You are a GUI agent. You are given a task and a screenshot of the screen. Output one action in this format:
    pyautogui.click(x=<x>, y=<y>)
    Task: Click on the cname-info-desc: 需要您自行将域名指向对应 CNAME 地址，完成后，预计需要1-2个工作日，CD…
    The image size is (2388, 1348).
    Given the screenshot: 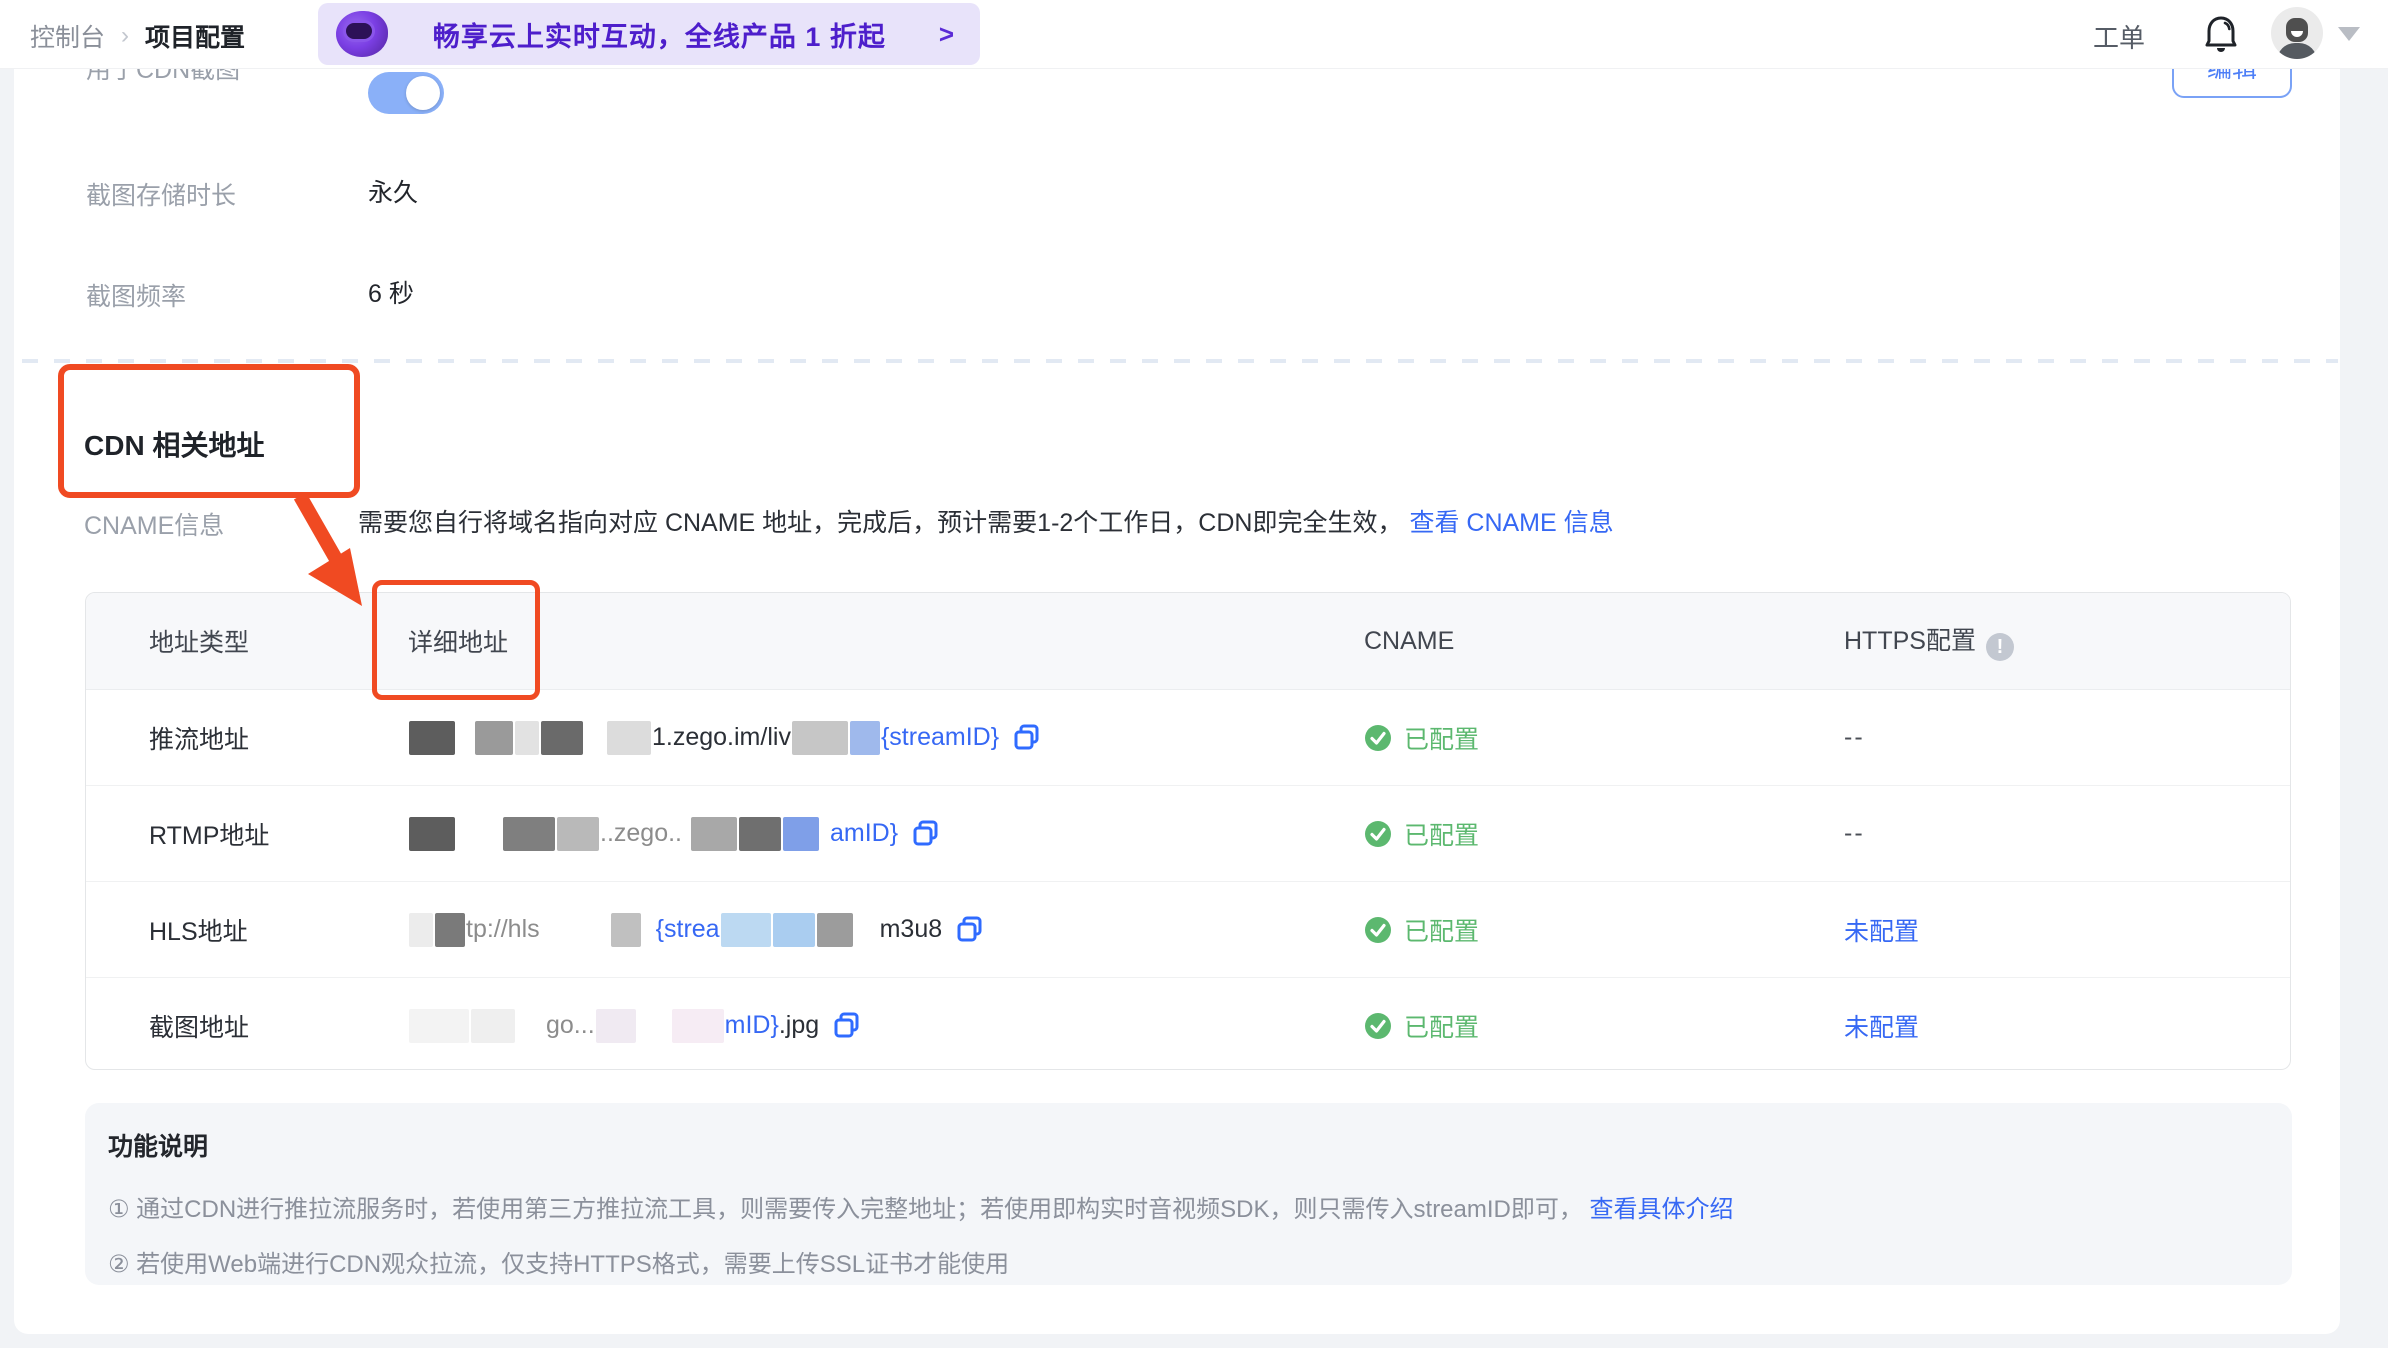 What is the action you would take?
    pyautogui.click(x=986, y=521)
    